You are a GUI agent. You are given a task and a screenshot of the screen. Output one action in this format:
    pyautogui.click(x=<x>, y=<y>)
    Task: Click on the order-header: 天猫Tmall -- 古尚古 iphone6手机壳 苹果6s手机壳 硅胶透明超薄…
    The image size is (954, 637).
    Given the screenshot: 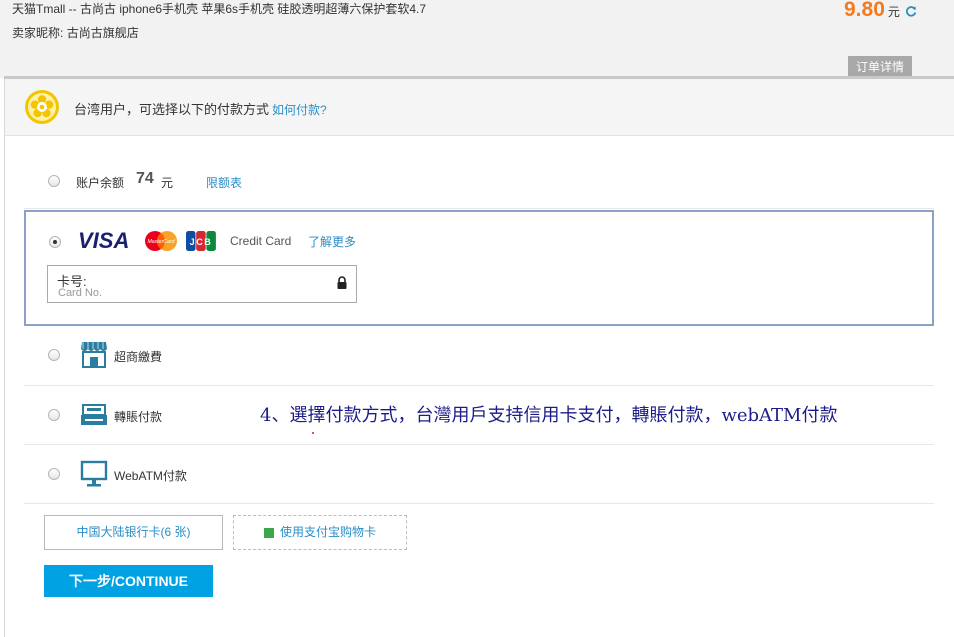 What is the action you would take?
    pyautogui.click(x=477, y=39)
    